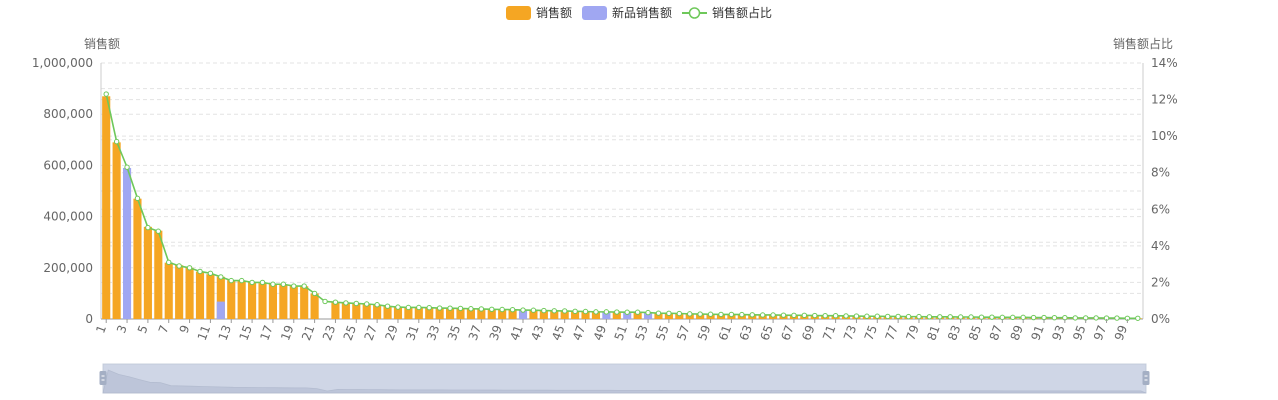 The width and height of the screenshot is (1278, 400). What do you see at coordinates (624, 378) in the screenshot?
I see `datazoom-window` at bounding box center [624, 378].